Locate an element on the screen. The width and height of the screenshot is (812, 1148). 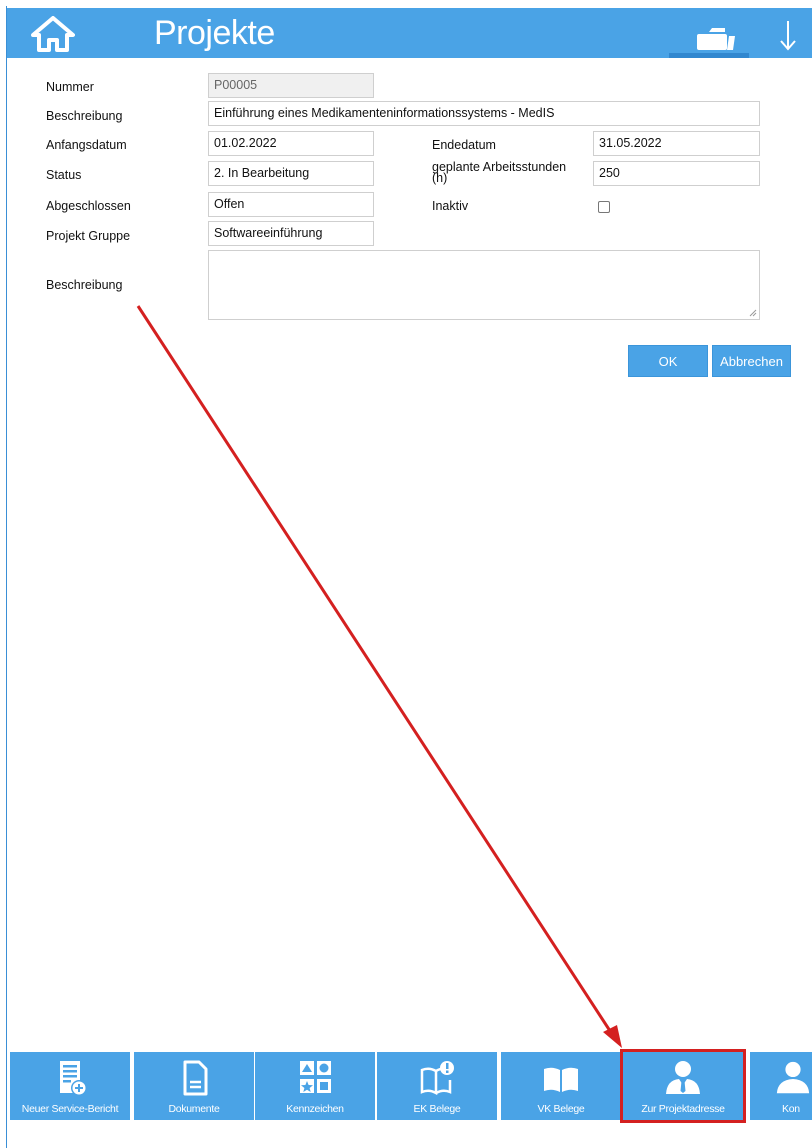
status-field: 2. In Bearbeitung is located at coordinates (291, 173).